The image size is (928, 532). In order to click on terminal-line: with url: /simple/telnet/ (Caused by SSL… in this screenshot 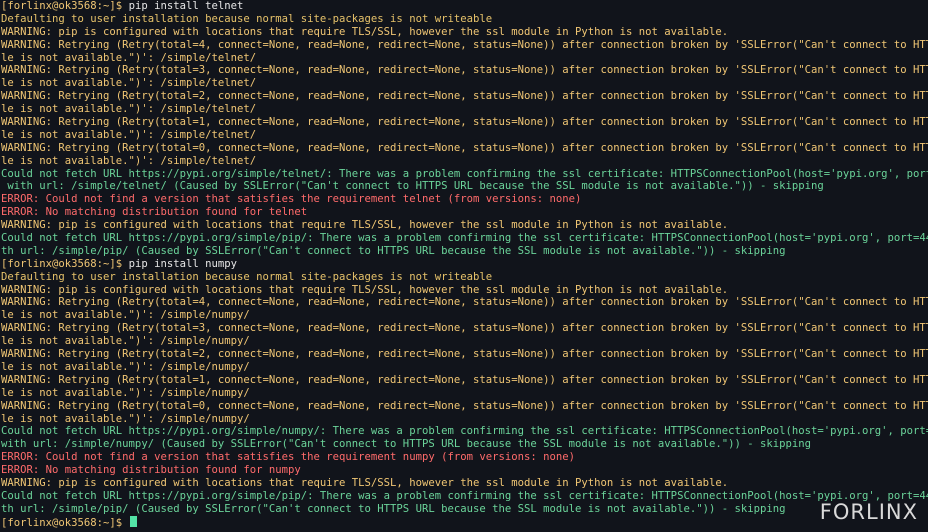, I will do `click(464, 186)`.